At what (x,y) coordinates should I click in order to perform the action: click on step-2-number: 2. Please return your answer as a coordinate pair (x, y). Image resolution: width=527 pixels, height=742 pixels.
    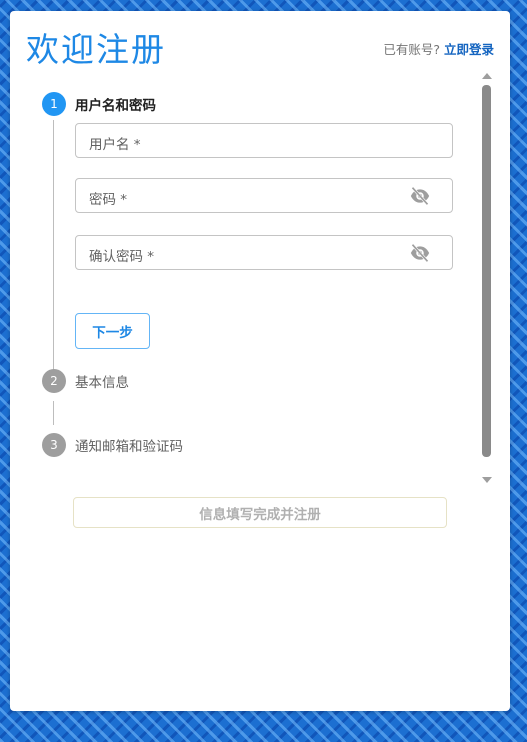
    Looking at the image, I should click on (54, 381).